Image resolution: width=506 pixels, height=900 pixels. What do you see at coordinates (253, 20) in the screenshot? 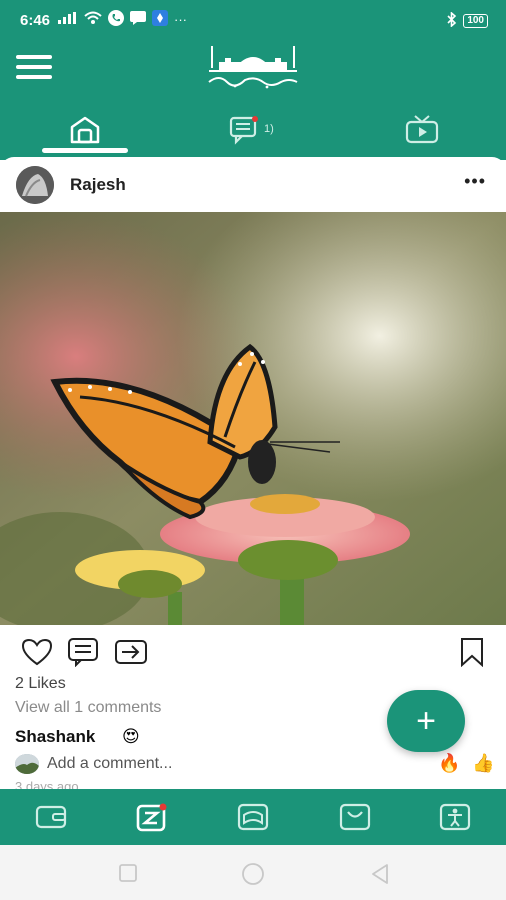
I see `status-bar: 6:46 ··· 100` at bounding box center [253, 20].